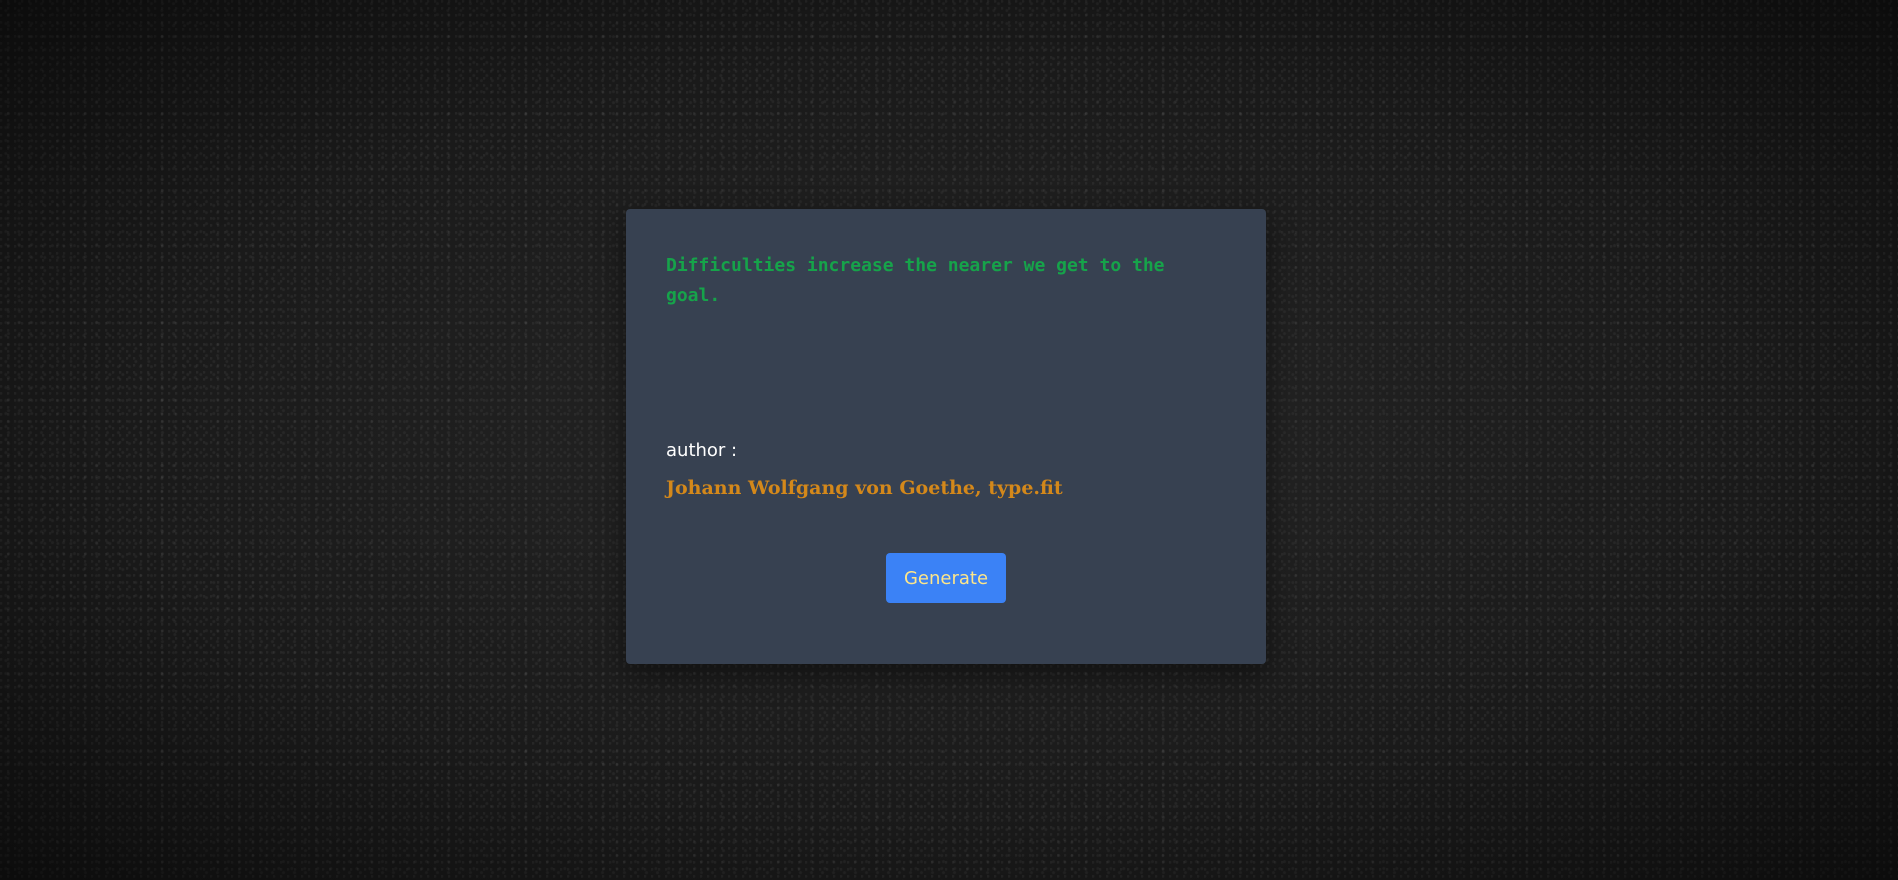 Image resolution: width=1898 pixels, height=880 pixels. I want to click on button-row: Generate, so click(946, 578).